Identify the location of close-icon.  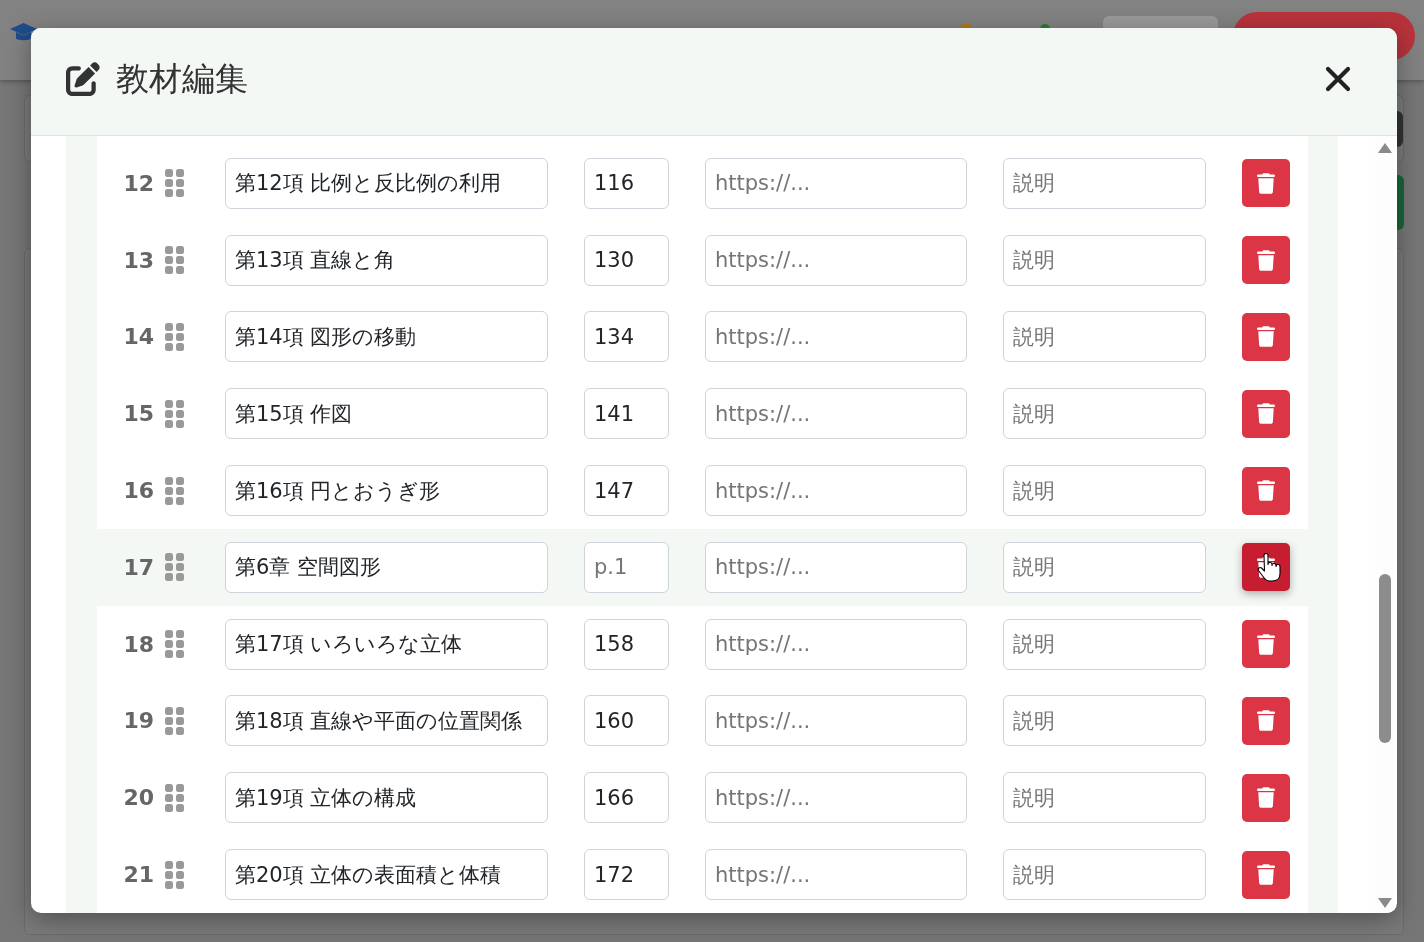
(1338, 78).